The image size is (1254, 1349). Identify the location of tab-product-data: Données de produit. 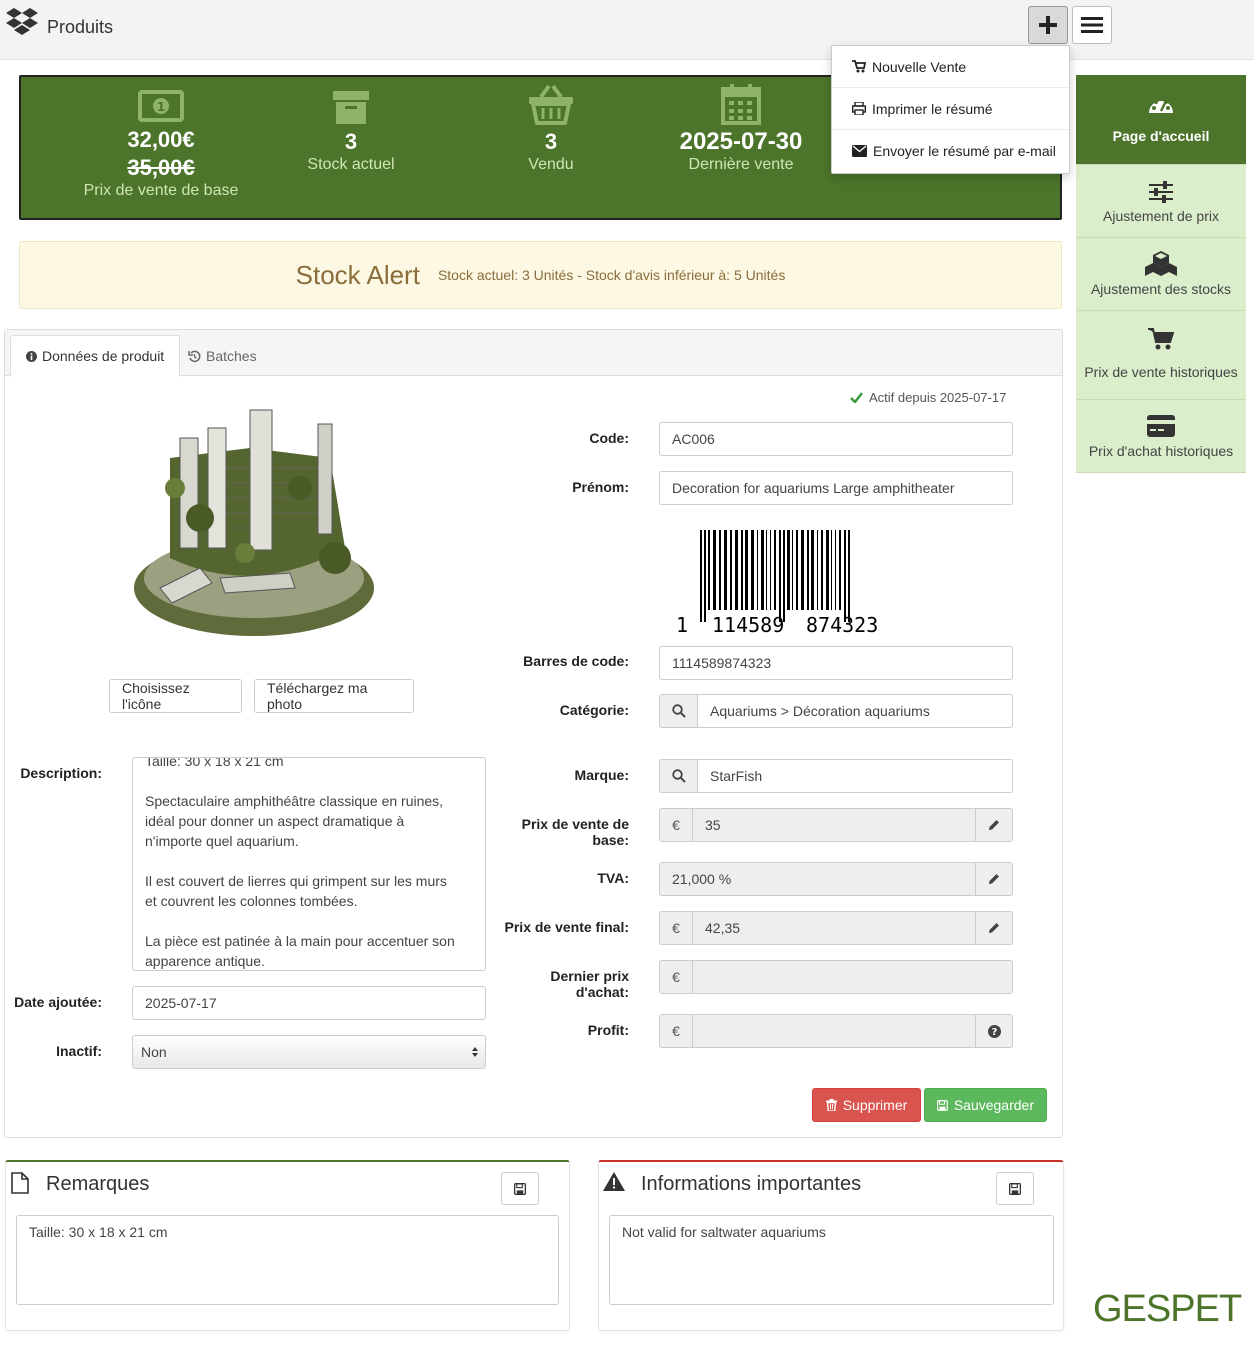
(95, 356).